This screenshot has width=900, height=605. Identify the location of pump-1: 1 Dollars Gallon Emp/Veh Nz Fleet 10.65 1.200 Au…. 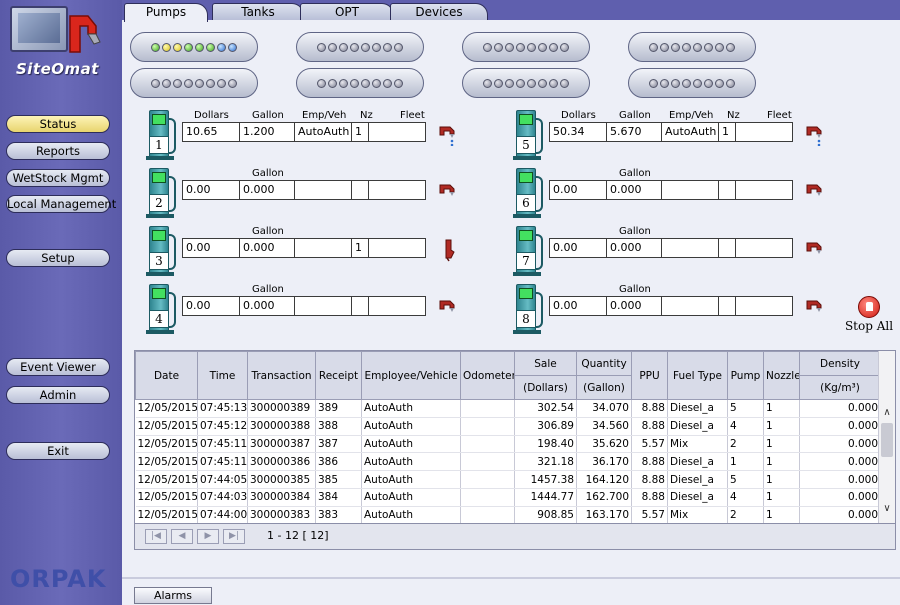
(296, 134).